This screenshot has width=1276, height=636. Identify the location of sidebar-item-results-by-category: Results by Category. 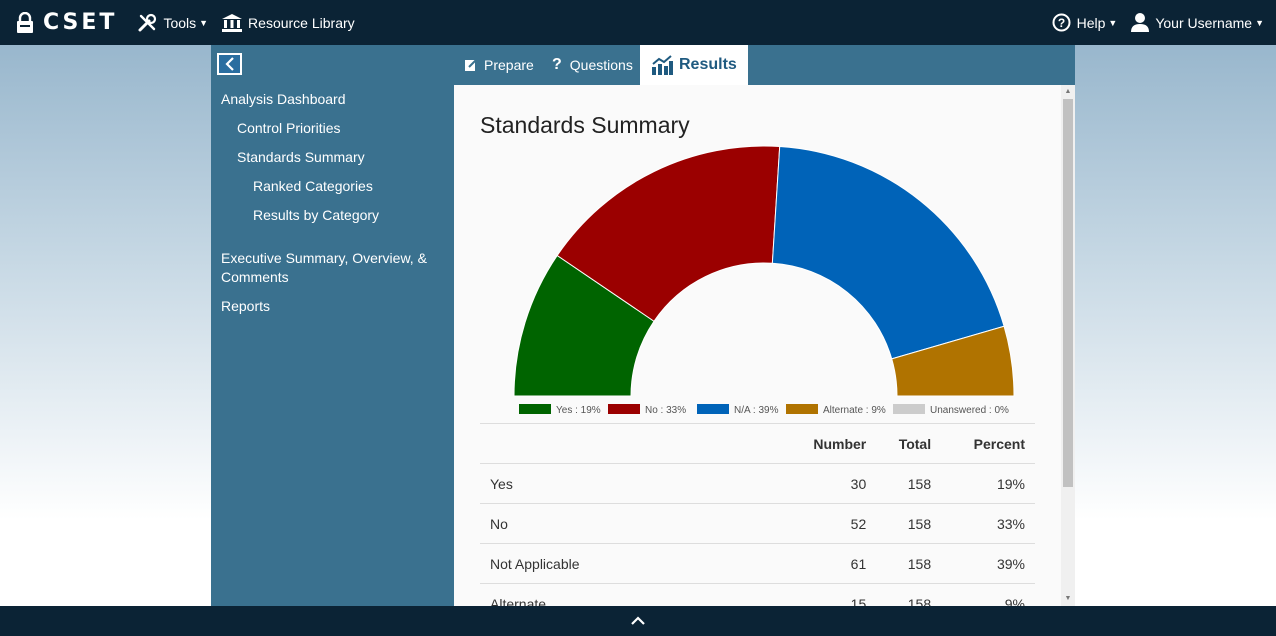
(316, 215).